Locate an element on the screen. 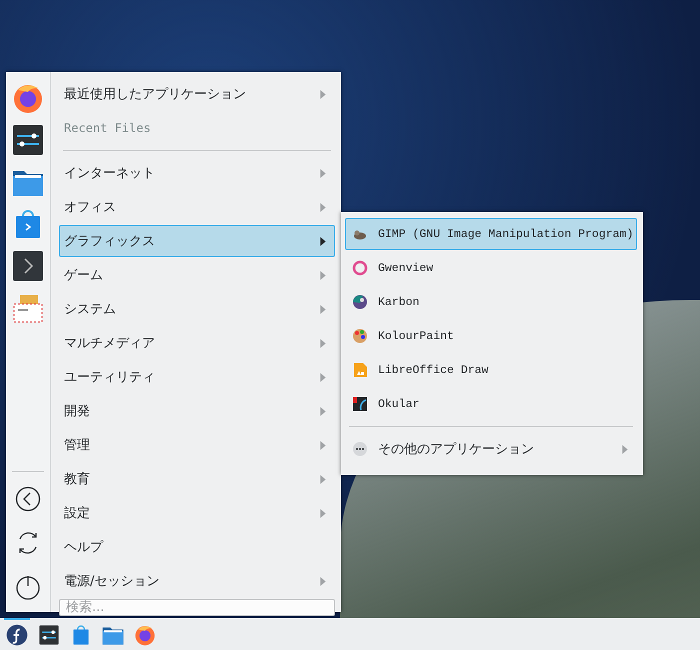 Image resolution: width=700 pixels, height=650 pixels. menu-item: ヘルプ is located at coordinates (197, 547).